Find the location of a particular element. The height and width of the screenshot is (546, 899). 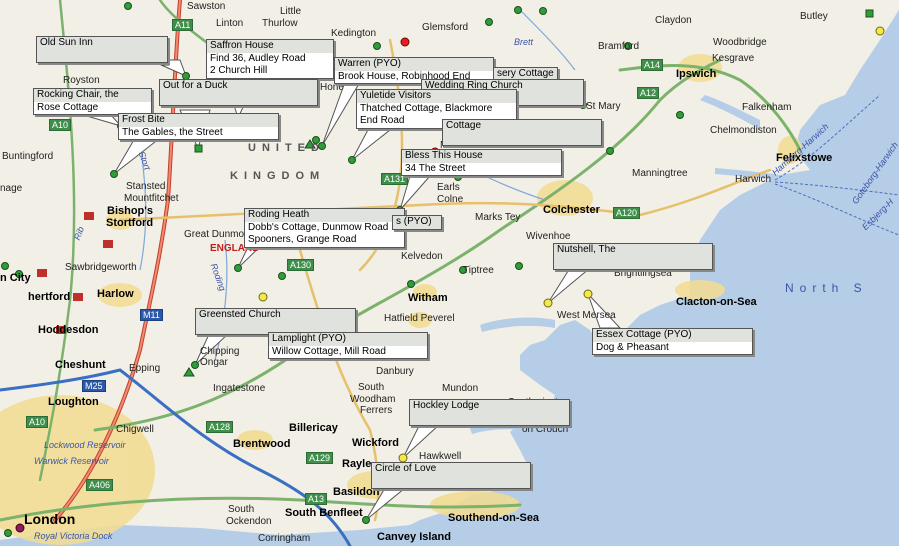

town-label: Brett is located at coordinates (524, 42).